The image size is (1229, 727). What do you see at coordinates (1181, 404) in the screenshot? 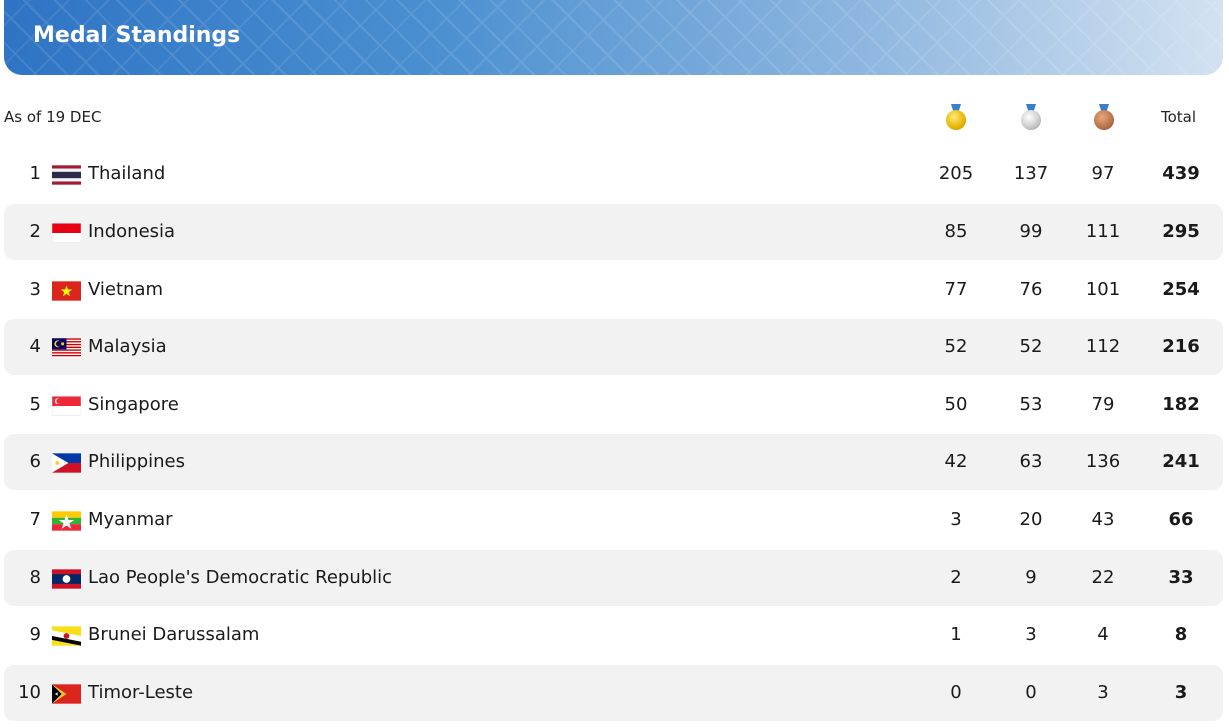
I see `total-count: 182` at bounding box center [1181, 404].